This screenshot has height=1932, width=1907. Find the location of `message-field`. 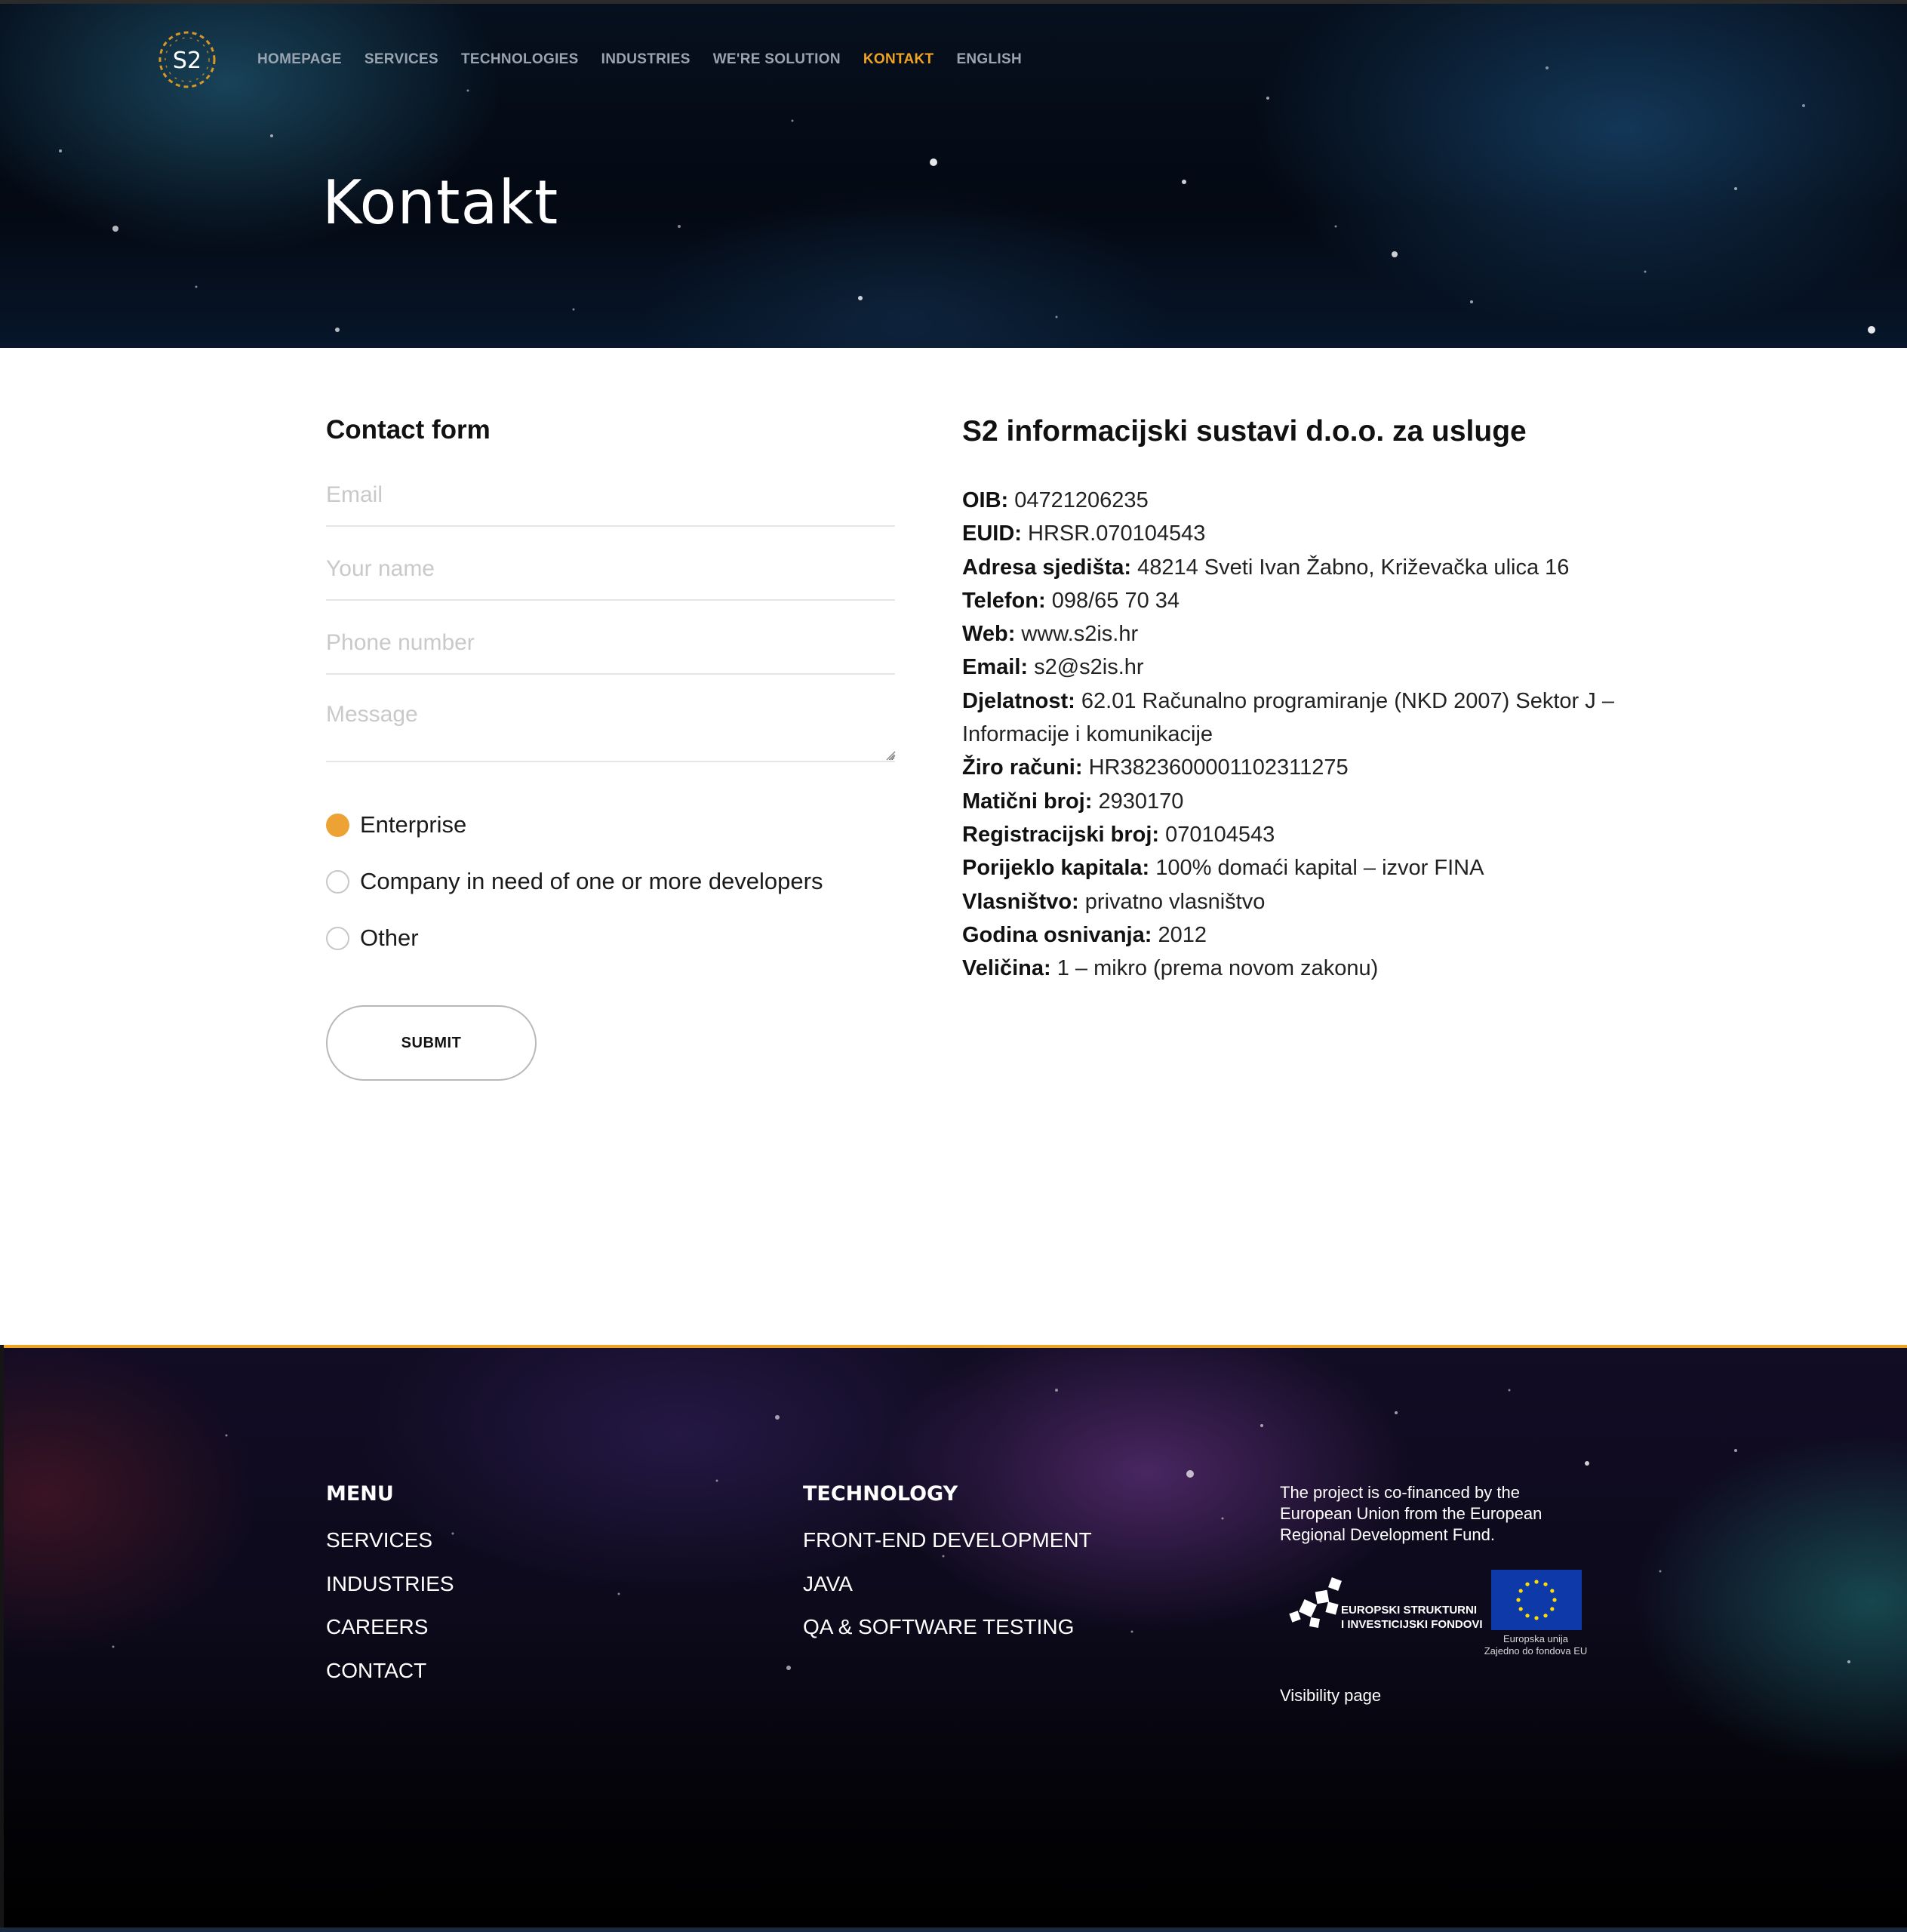

message-field is located at coordinates (610, 732).